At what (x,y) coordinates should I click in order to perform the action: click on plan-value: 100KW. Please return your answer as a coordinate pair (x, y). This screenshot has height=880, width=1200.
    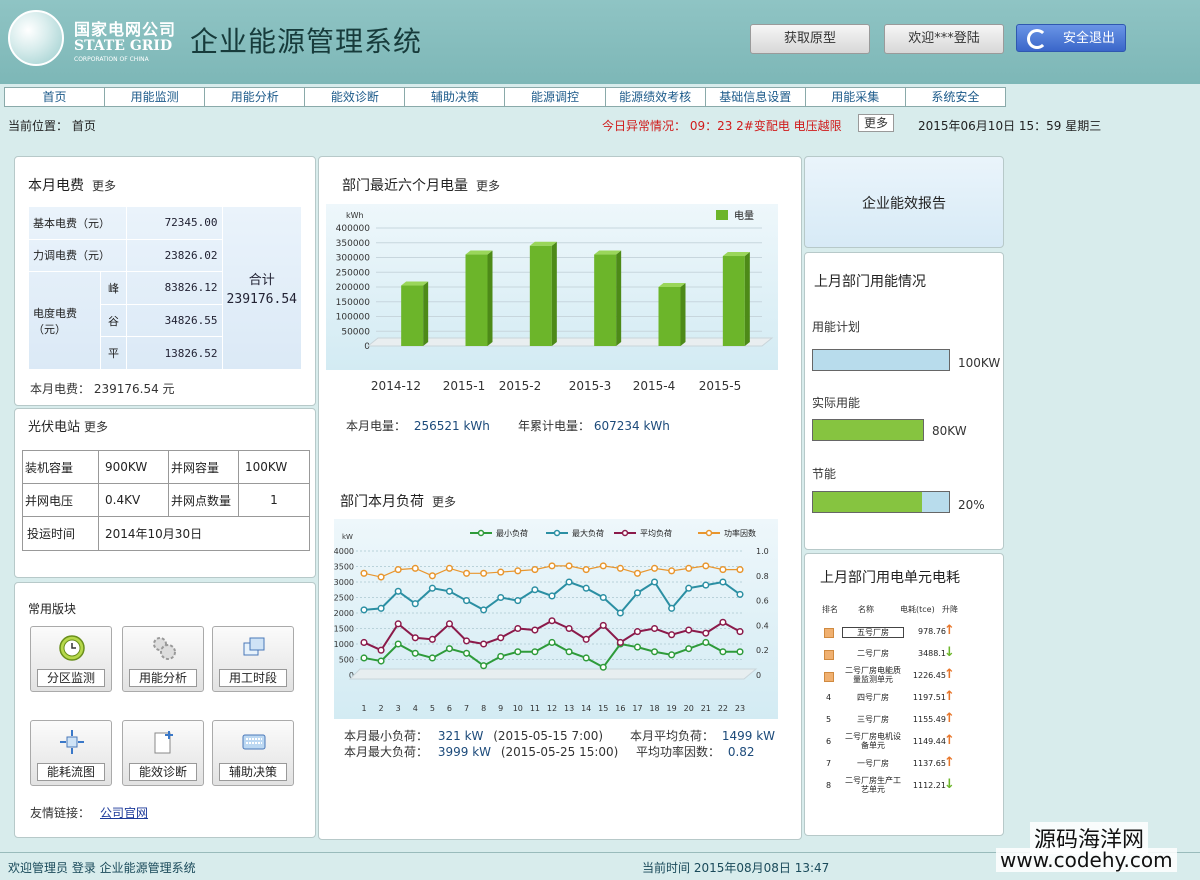
    Looking at the image, I should click on (979, 363).